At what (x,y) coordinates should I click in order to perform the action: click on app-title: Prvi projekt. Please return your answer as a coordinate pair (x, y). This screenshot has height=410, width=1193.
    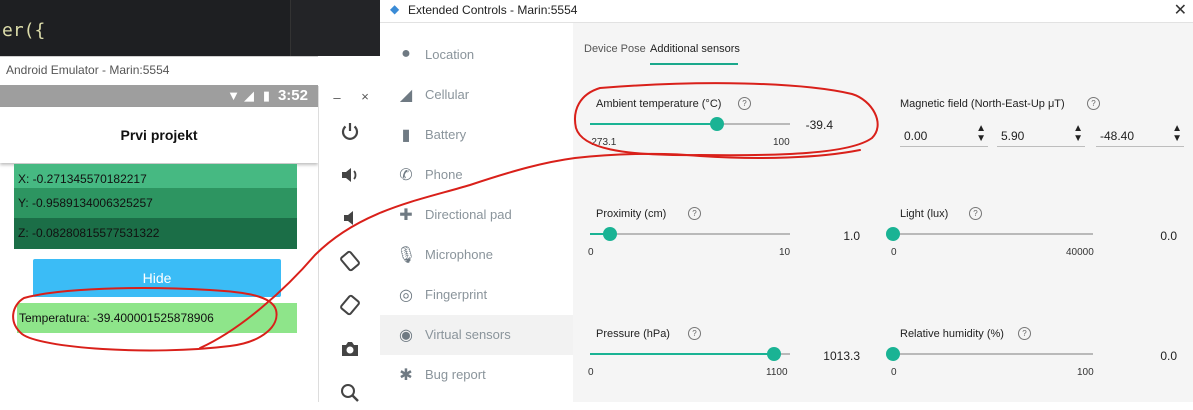
    Looking at the image, I should click on (159, 135).